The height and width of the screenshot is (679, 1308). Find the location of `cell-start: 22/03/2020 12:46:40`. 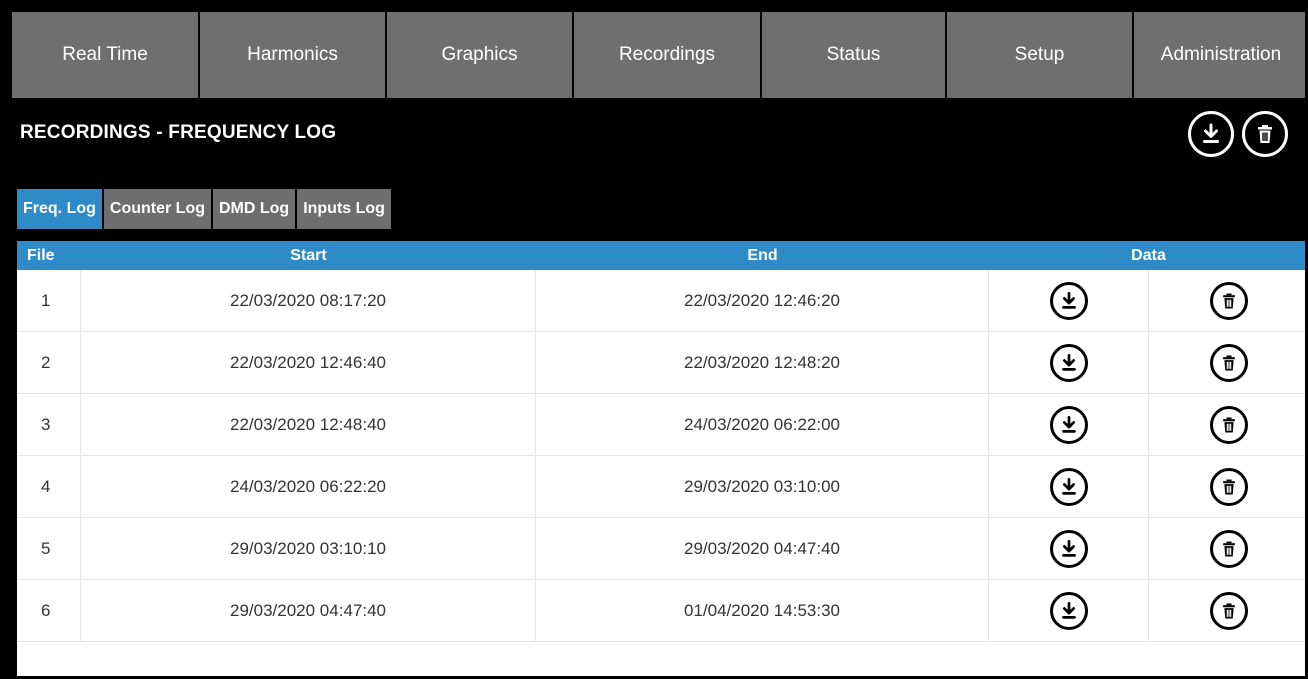

cell-start: 22/03/2020 12:46:40 is located at coordinates (308, 363).